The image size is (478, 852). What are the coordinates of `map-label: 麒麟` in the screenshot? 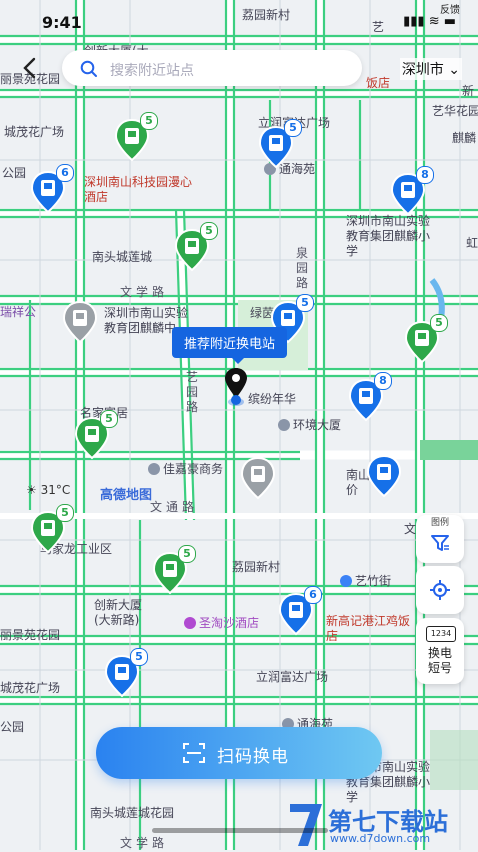 It's located at (464, 138).